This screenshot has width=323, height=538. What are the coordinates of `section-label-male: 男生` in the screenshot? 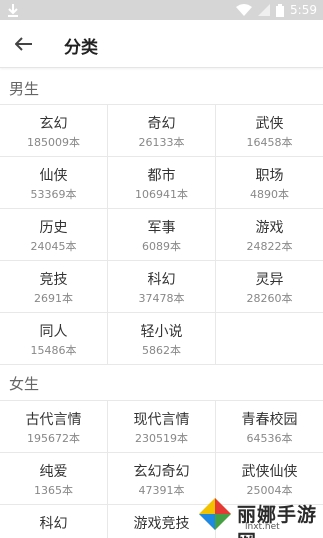 It's located at (24, 89).